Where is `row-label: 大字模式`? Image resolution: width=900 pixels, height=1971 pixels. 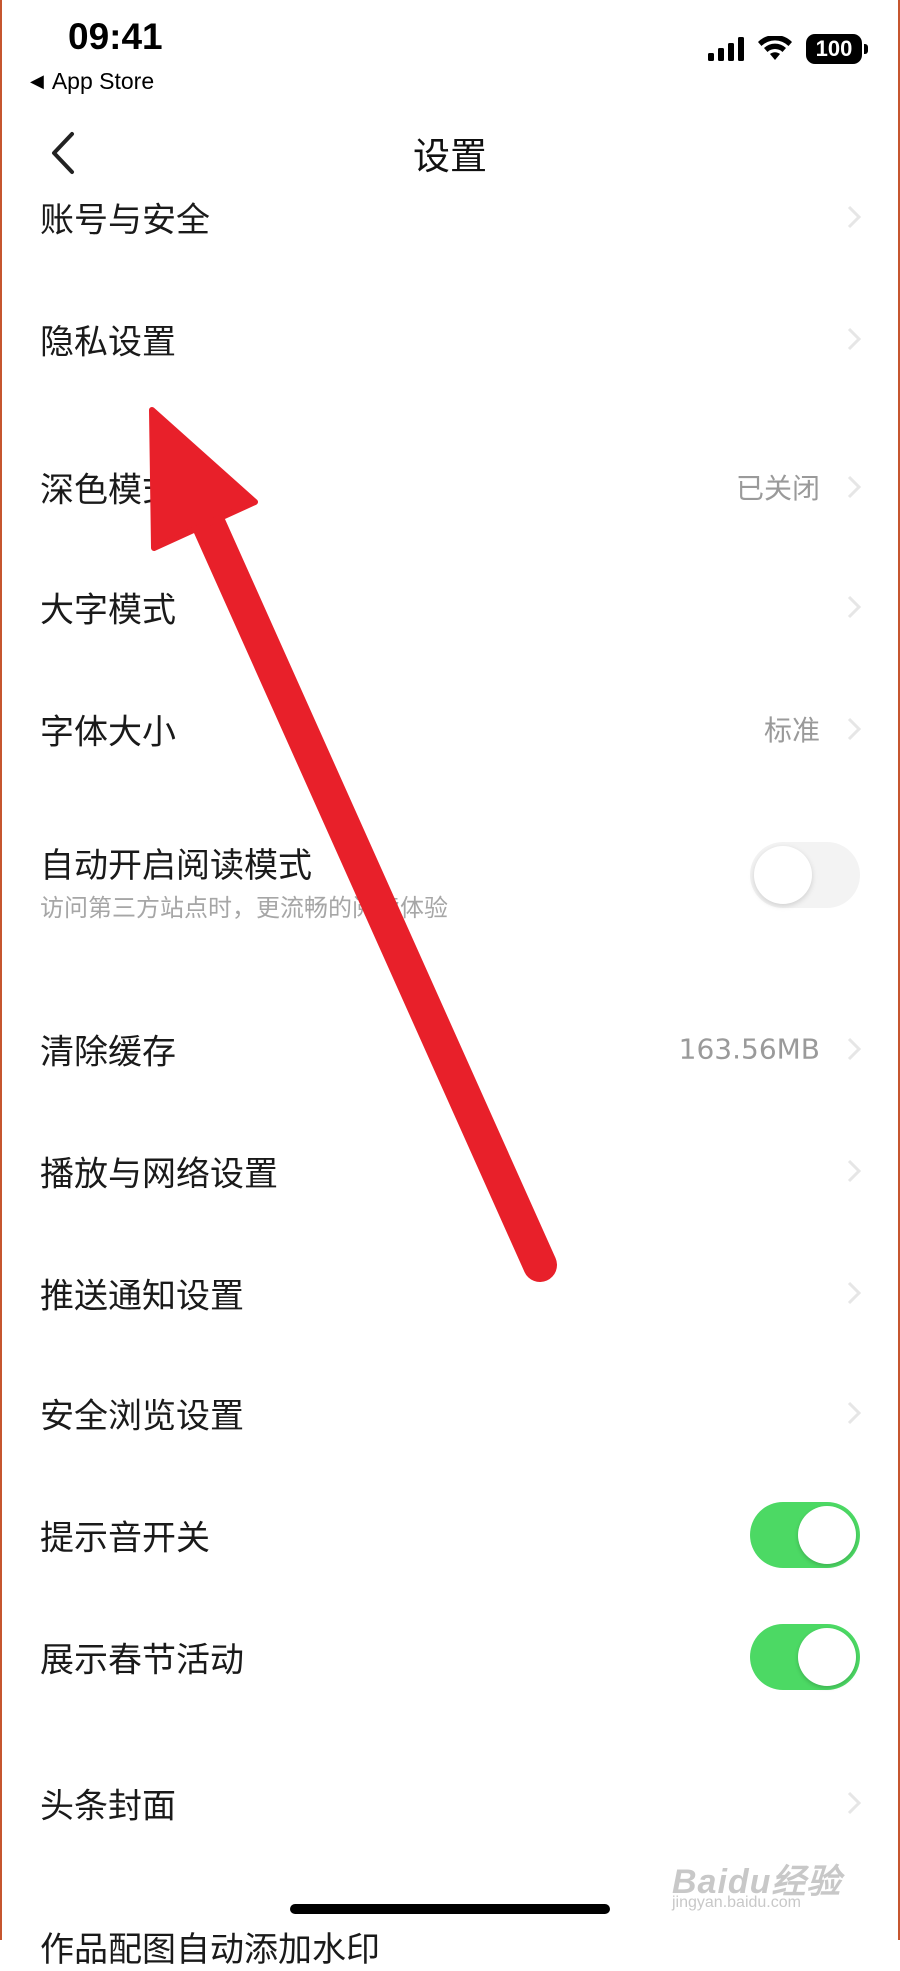 row-label: 大字模式 is located at coordinates (108, 610).